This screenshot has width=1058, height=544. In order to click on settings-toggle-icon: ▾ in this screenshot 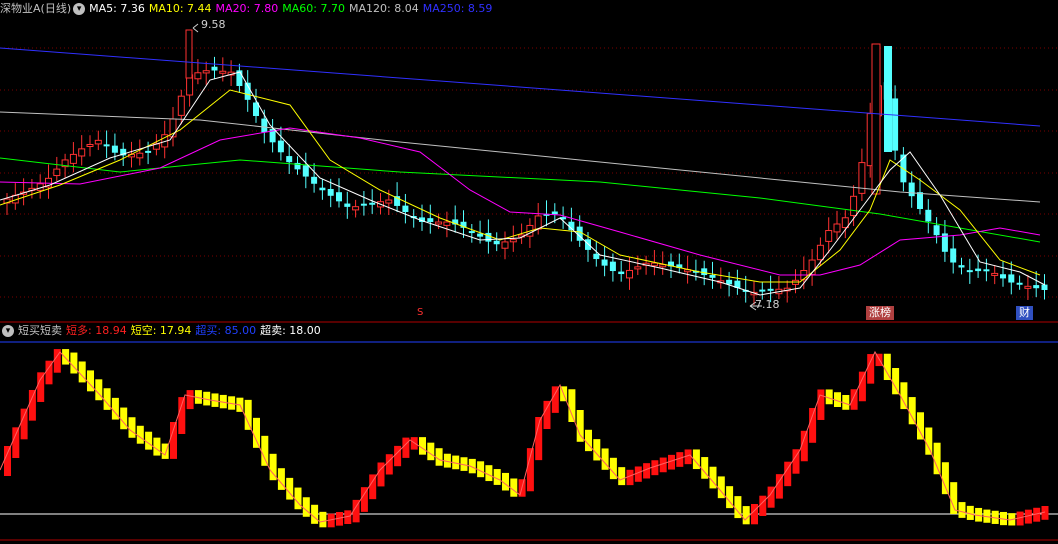, I will do `click(79, 9)`.